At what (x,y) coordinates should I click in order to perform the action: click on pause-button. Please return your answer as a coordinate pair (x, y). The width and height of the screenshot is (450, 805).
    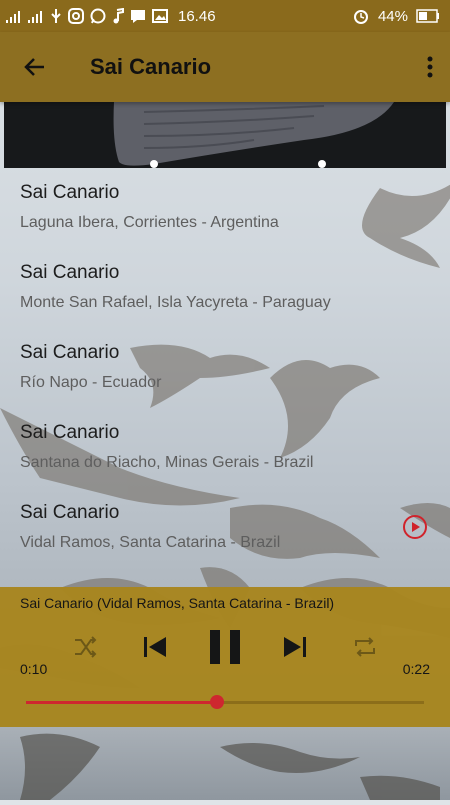
    Looking at the image, I should click on (225, 647).